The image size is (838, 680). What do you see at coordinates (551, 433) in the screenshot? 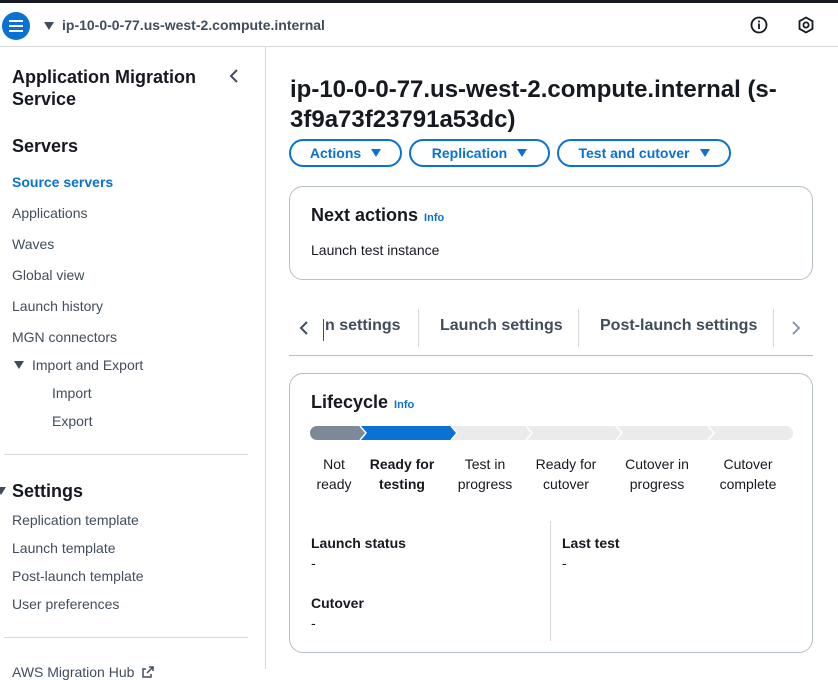
I see `lifecycle-progress-bar` at bounding box center [551, 433].